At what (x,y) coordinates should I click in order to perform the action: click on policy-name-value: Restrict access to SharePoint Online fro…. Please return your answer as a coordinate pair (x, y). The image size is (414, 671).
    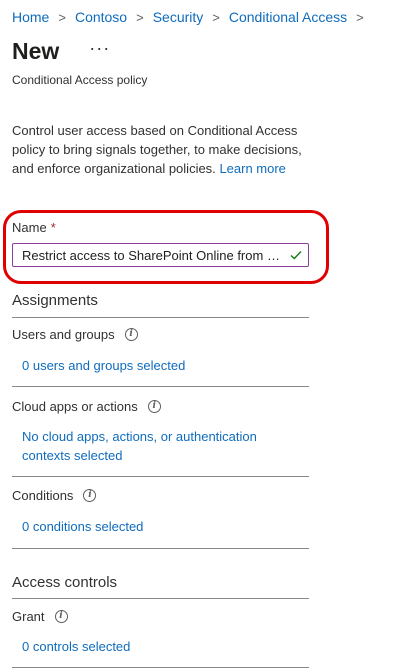
    Looking at the image, I should click on (154, 255).